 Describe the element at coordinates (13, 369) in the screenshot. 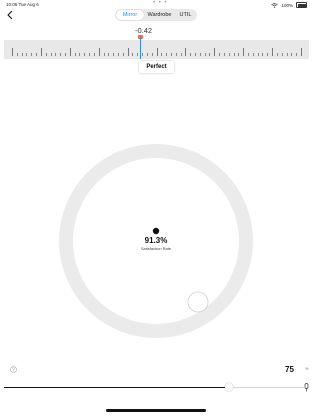

I see `help-icon` at that location.